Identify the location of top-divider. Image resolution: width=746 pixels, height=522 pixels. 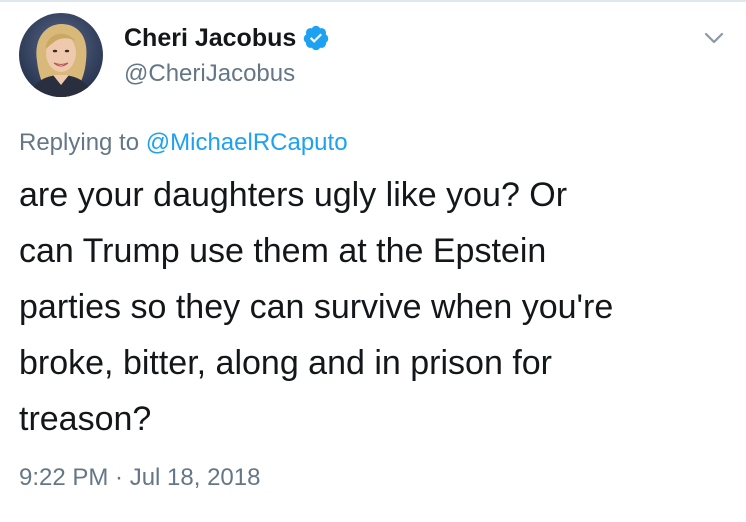
(373, 1).